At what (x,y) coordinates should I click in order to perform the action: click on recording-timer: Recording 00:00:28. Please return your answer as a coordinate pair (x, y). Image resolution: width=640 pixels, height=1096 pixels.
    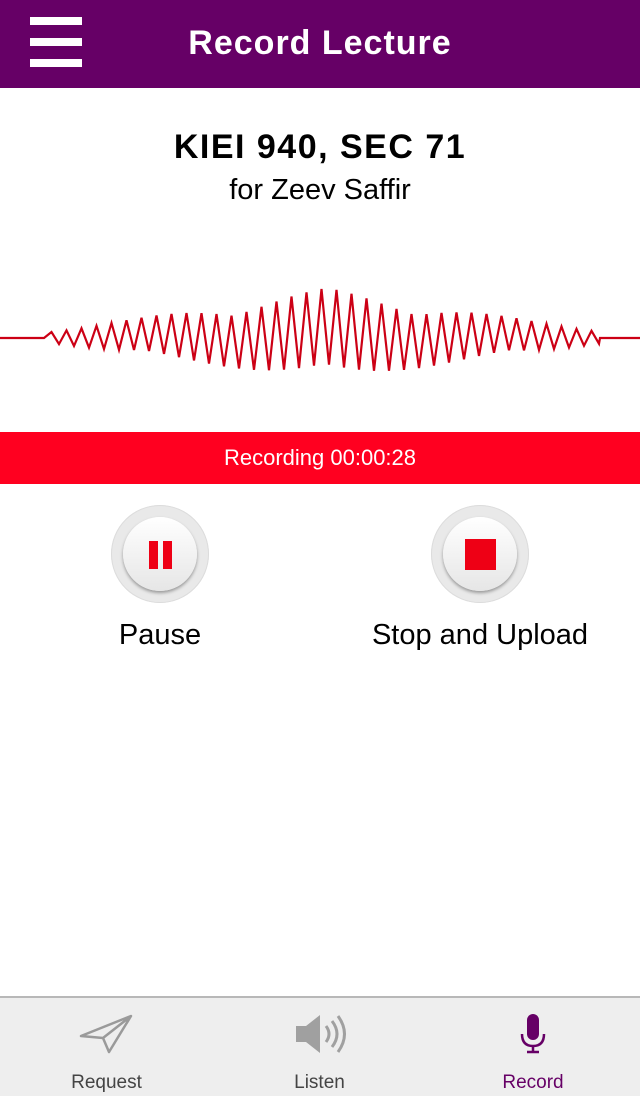
    Looking at the image, I should click on (320, 457).